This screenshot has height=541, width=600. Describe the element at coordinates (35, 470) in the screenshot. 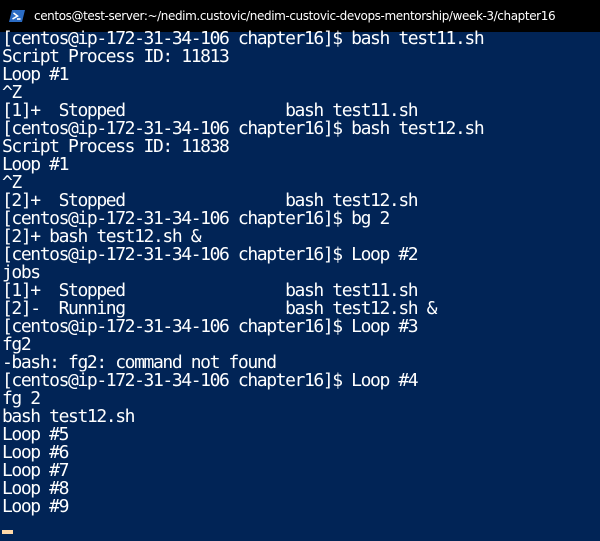

I see `terminal-line: Loop #7` at that location.